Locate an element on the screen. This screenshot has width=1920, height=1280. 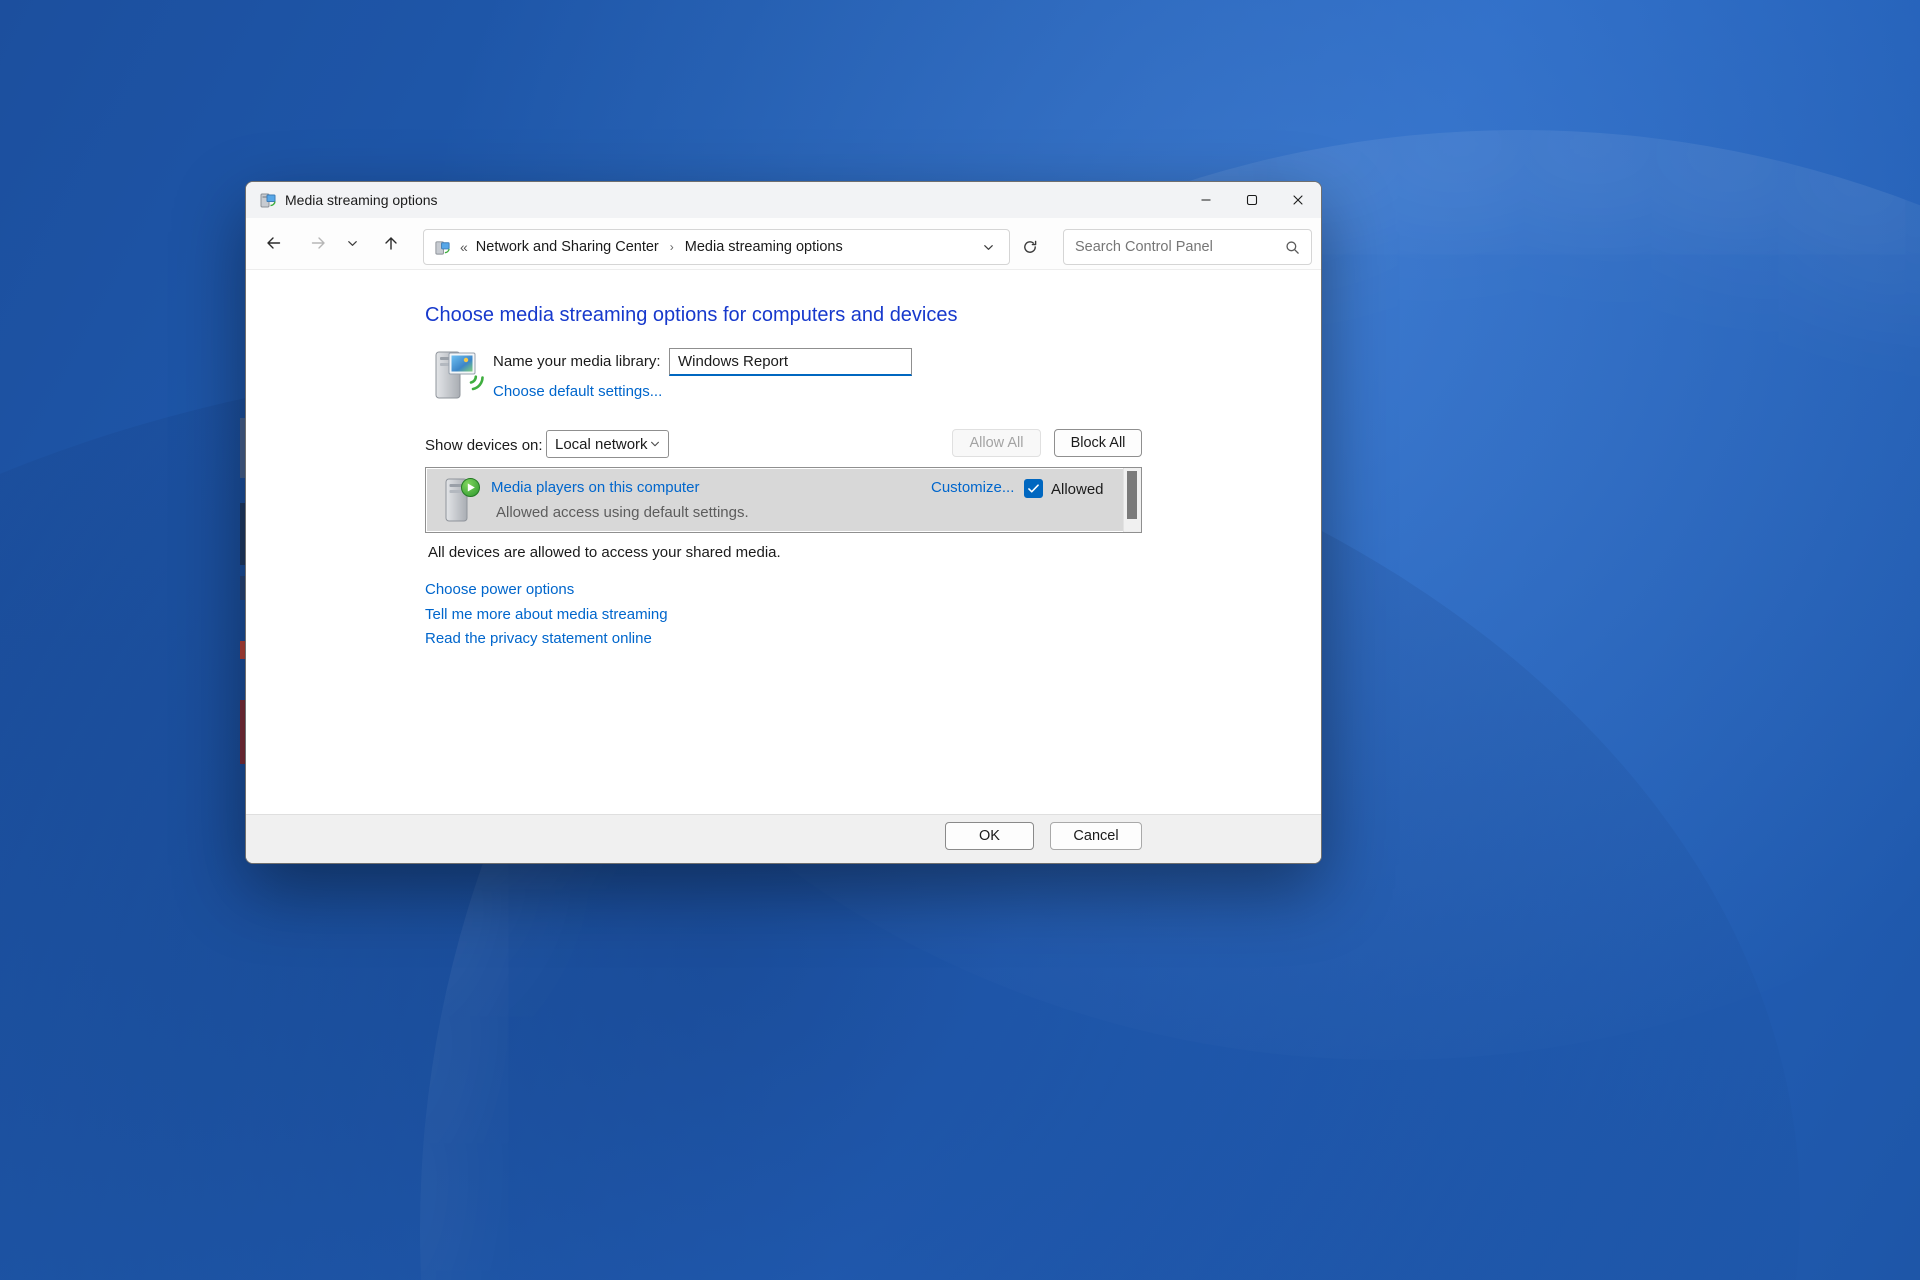
ok-button: OK is located at coordinates (989, 836).